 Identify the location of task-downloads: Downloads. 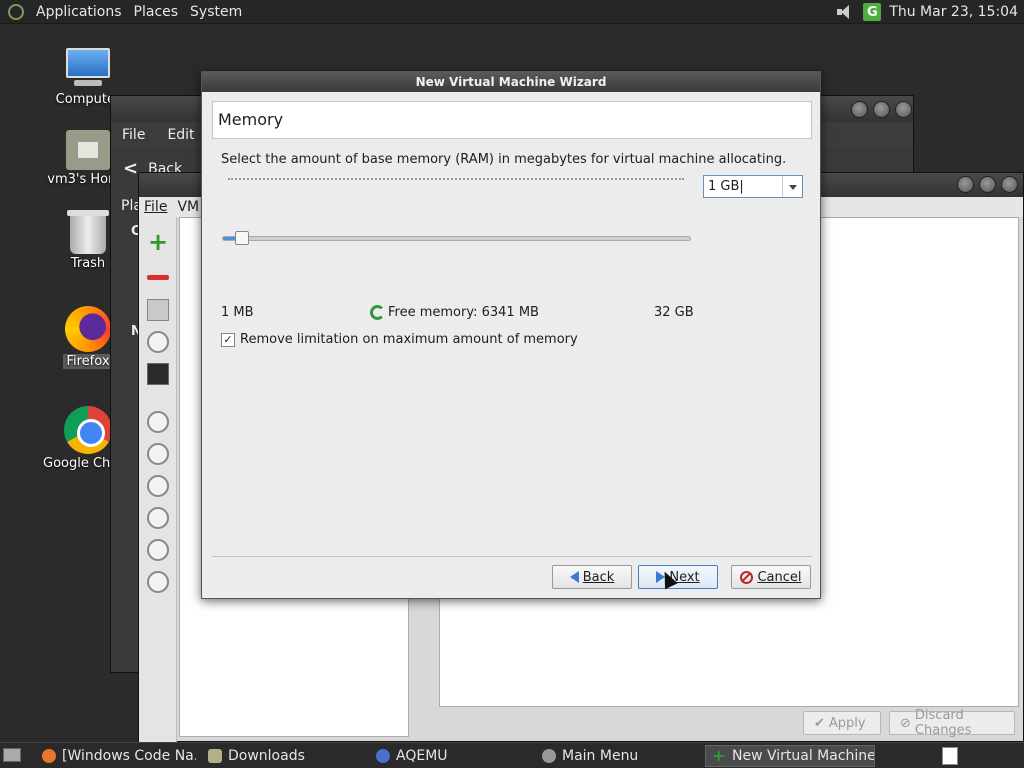
(282, 756).